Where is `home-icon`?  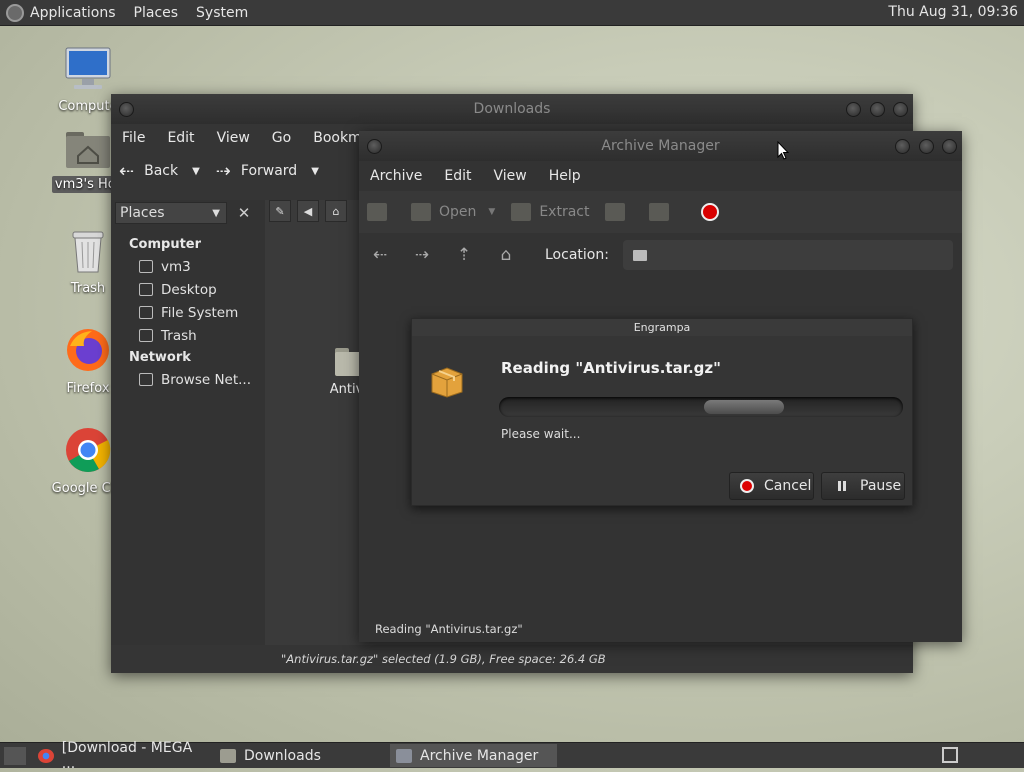 home-icon is located at coordinates (146, 266).